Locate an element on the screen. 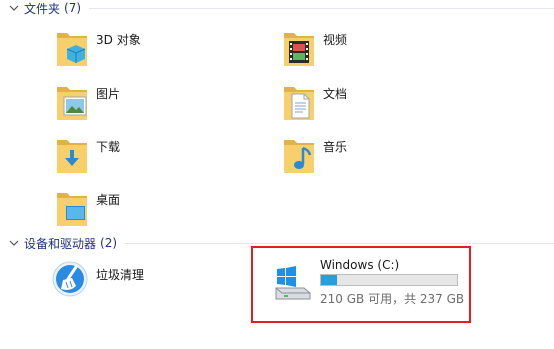 This screenshot has width=554, height=349. windows-drive-icon is located at coordinates (294, 284).